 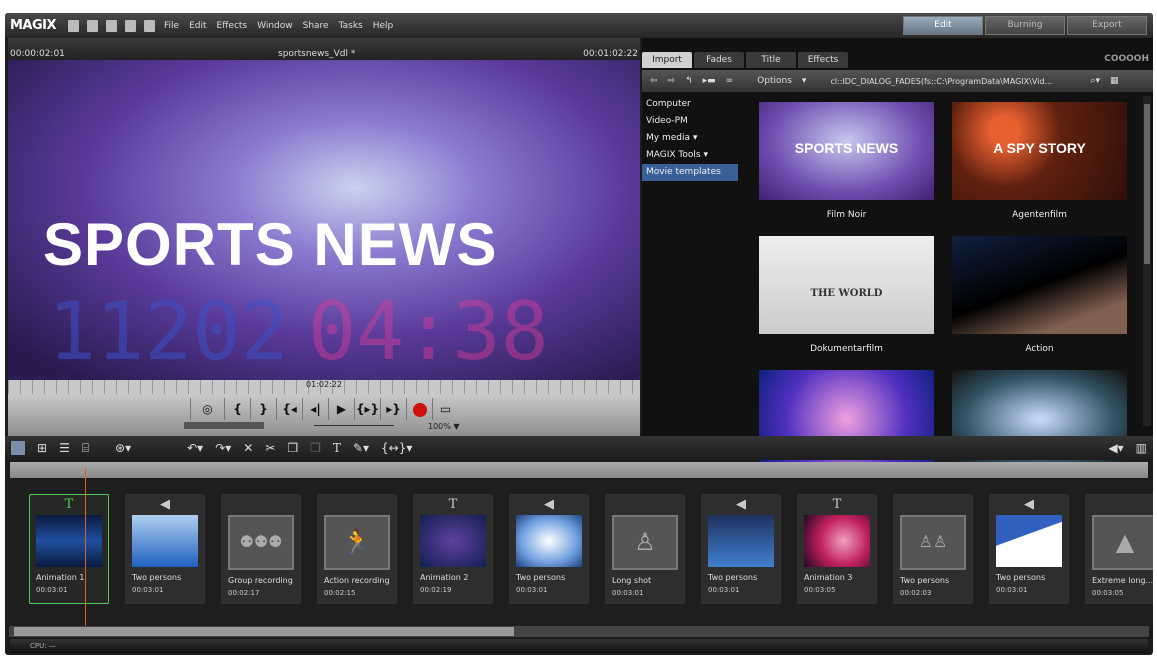 What do you see at coordinates (261, 549) in the screenshot?
I see `storyboard-clip: ⚉⚉⚉ Group recording 00:02:17` at bounding box center [261, 549].